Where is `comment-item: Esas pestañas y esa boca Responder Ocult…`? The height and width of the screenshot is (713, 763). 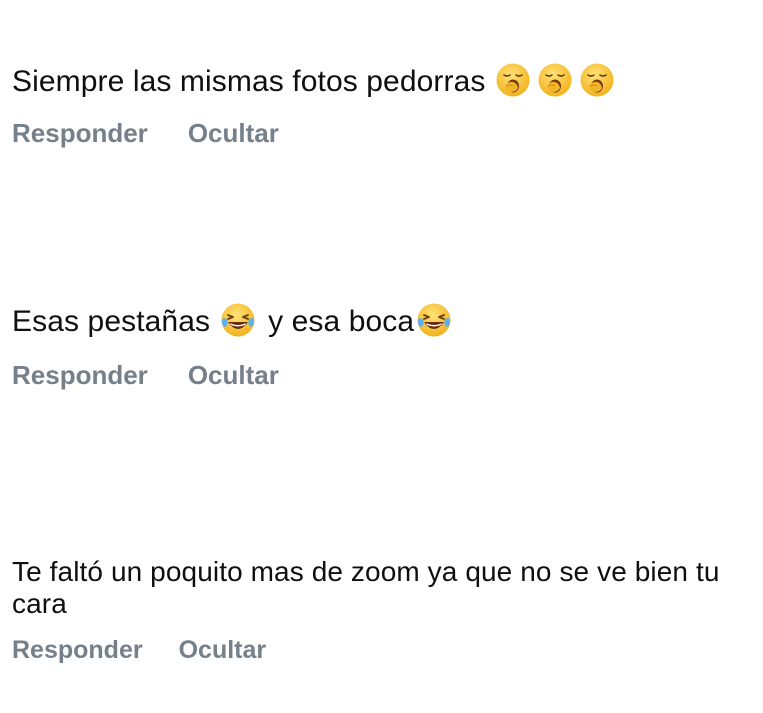
comment-item: Esas pestañas y esa boca Responder Ocult… is located at coordinates (382, 346).